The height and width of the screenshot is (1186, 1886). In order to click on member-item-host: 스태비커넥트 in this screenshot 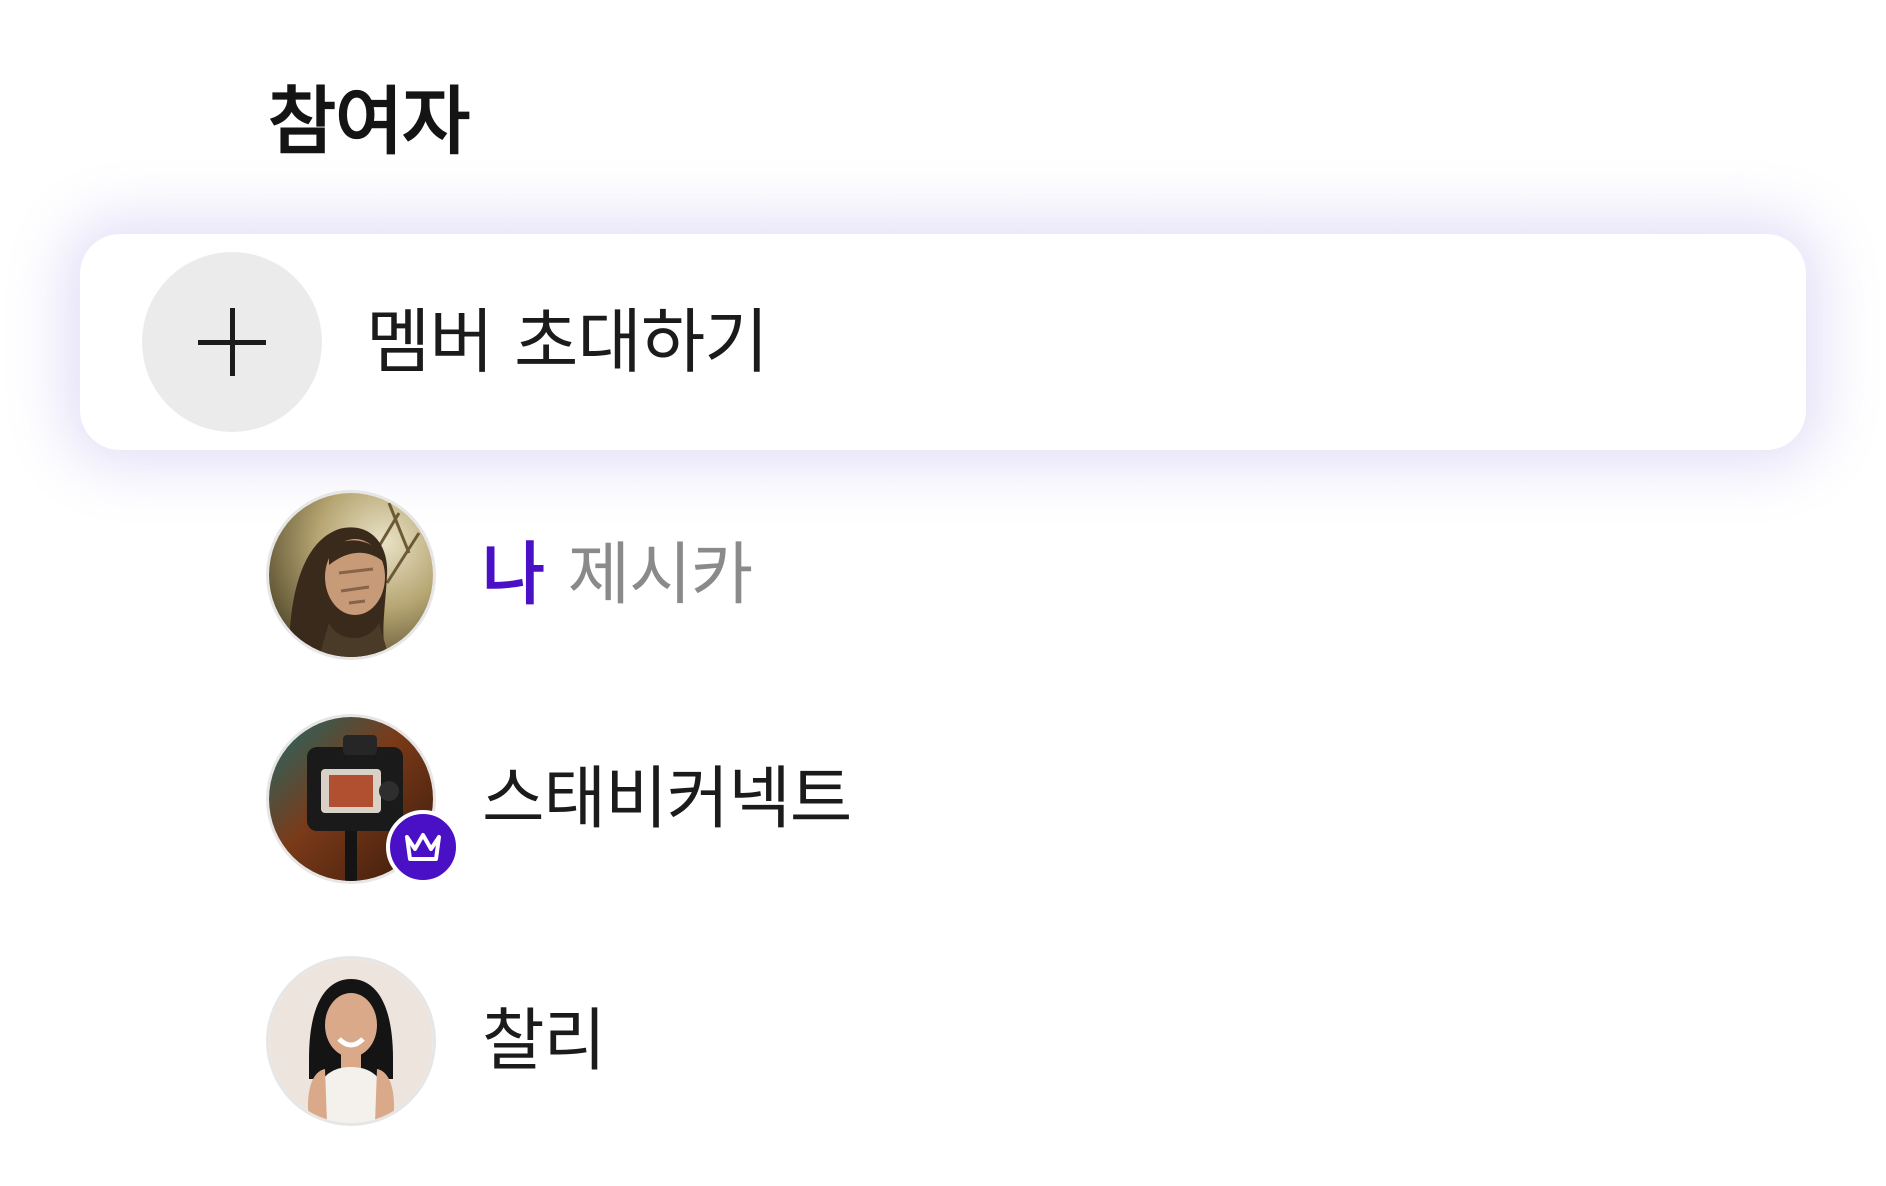, I will do `click(966, 802)`.